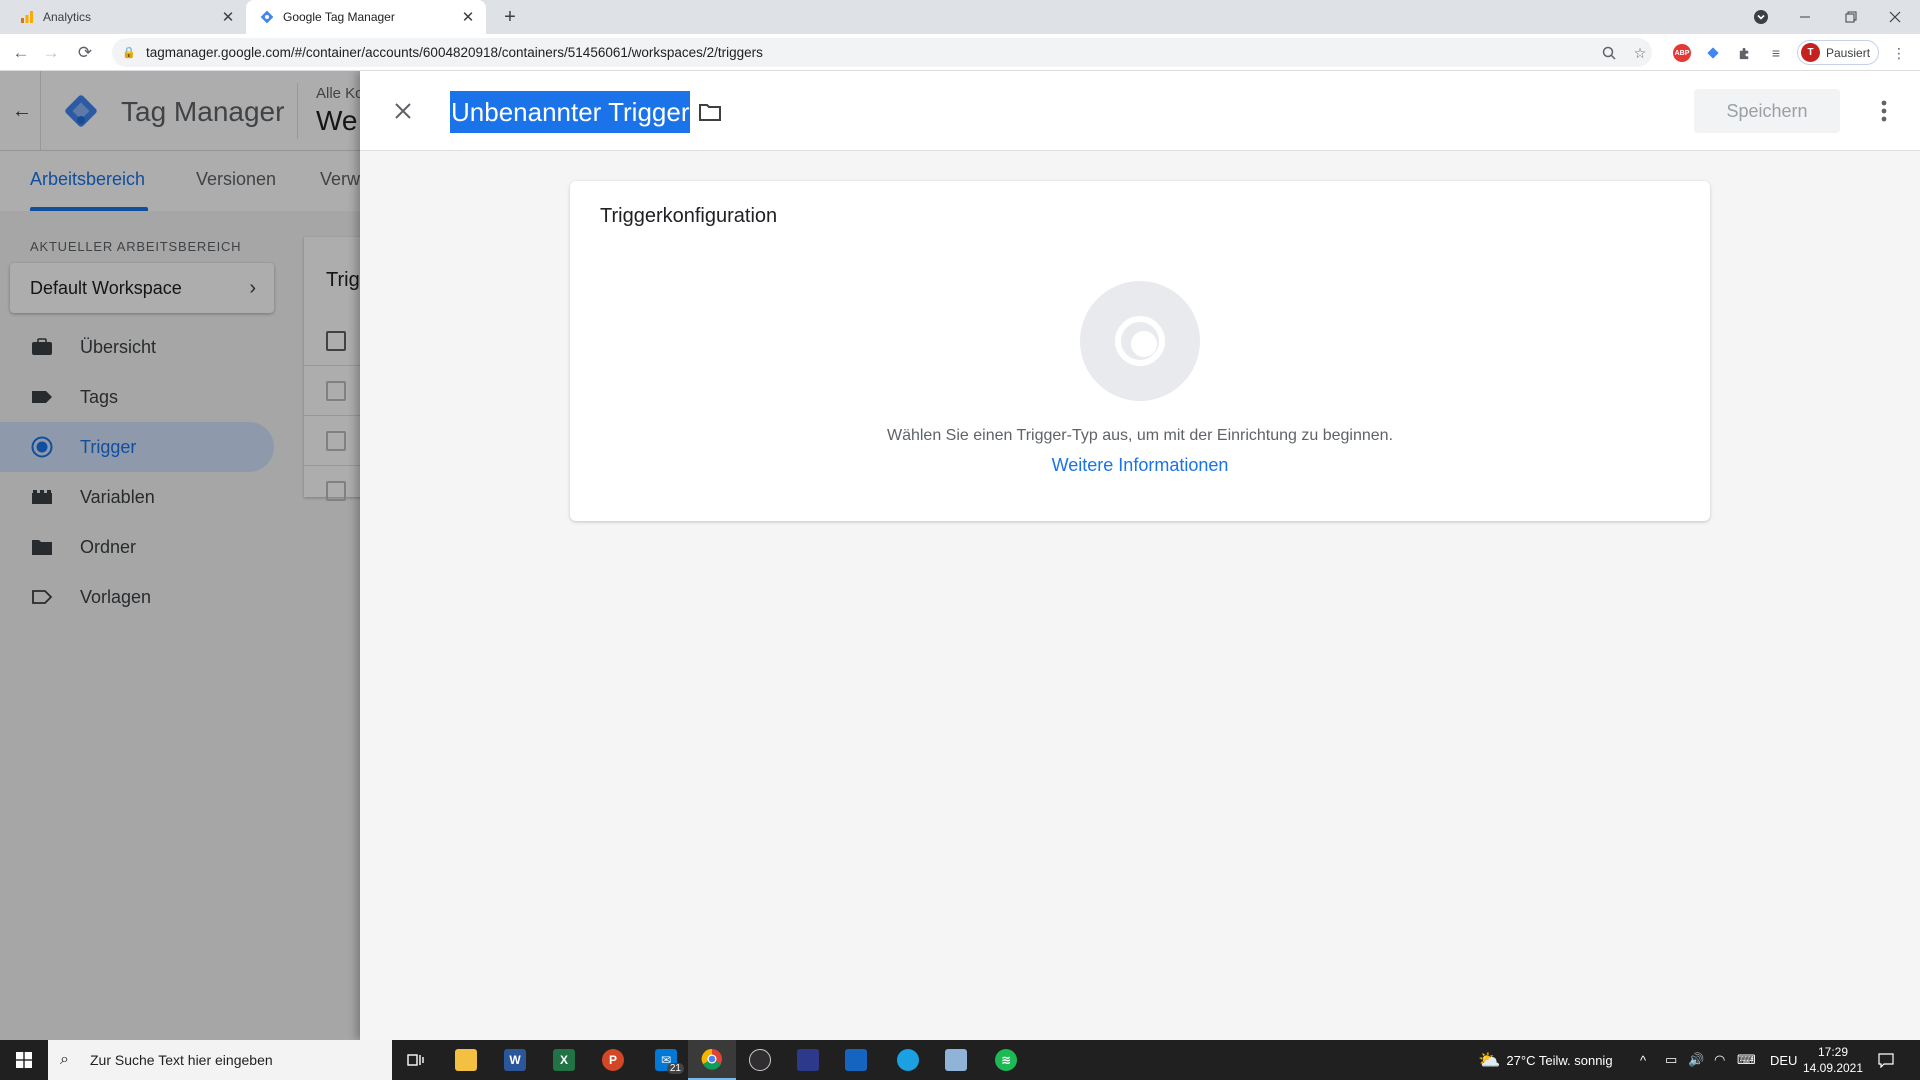  I want to click on tab-search-icon, so click(1761, 17).